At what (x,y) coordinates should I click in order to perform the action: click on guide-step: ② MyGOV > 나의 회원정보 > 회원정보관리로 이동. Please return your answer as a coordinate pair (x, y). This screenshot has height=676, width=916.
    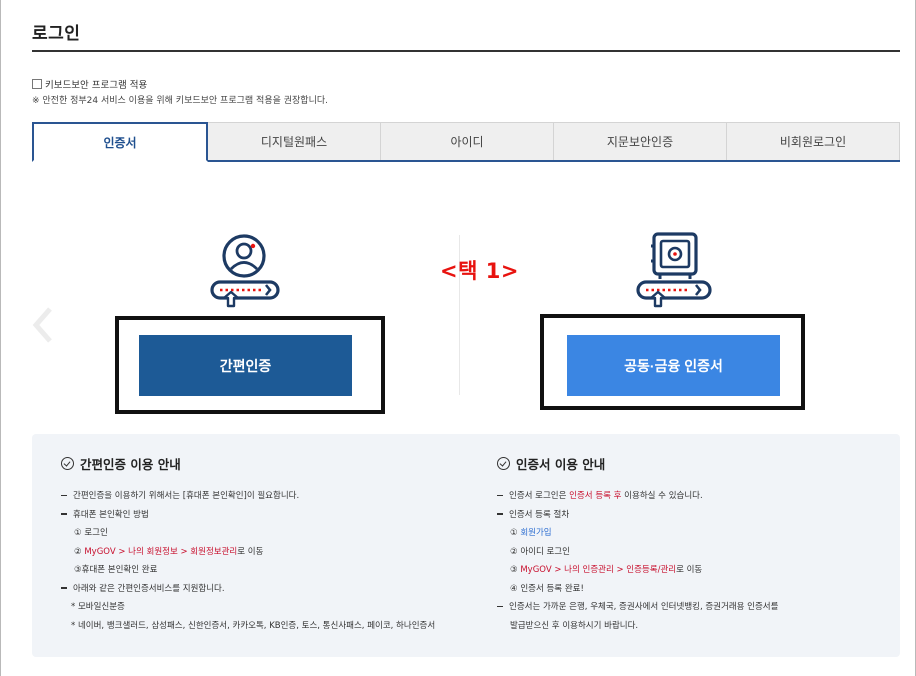
    Looking at the image, I should click on (169, 551).